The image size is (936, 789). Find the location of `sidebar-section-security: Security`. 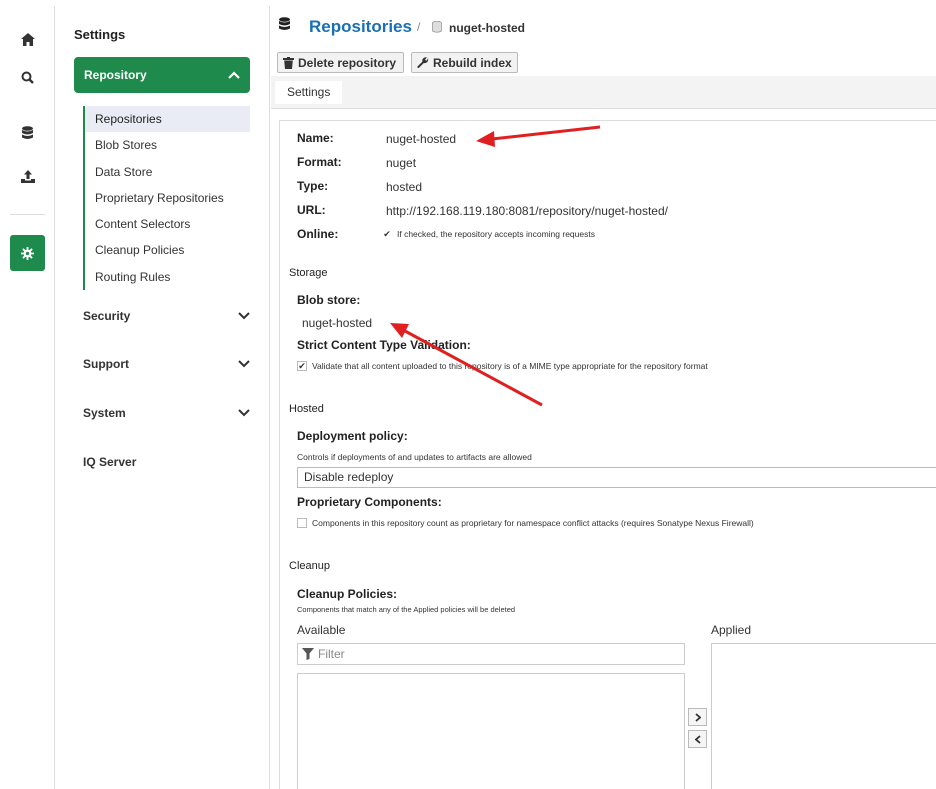

sidebar-section-security: Security is located at coordinates (162, 316).